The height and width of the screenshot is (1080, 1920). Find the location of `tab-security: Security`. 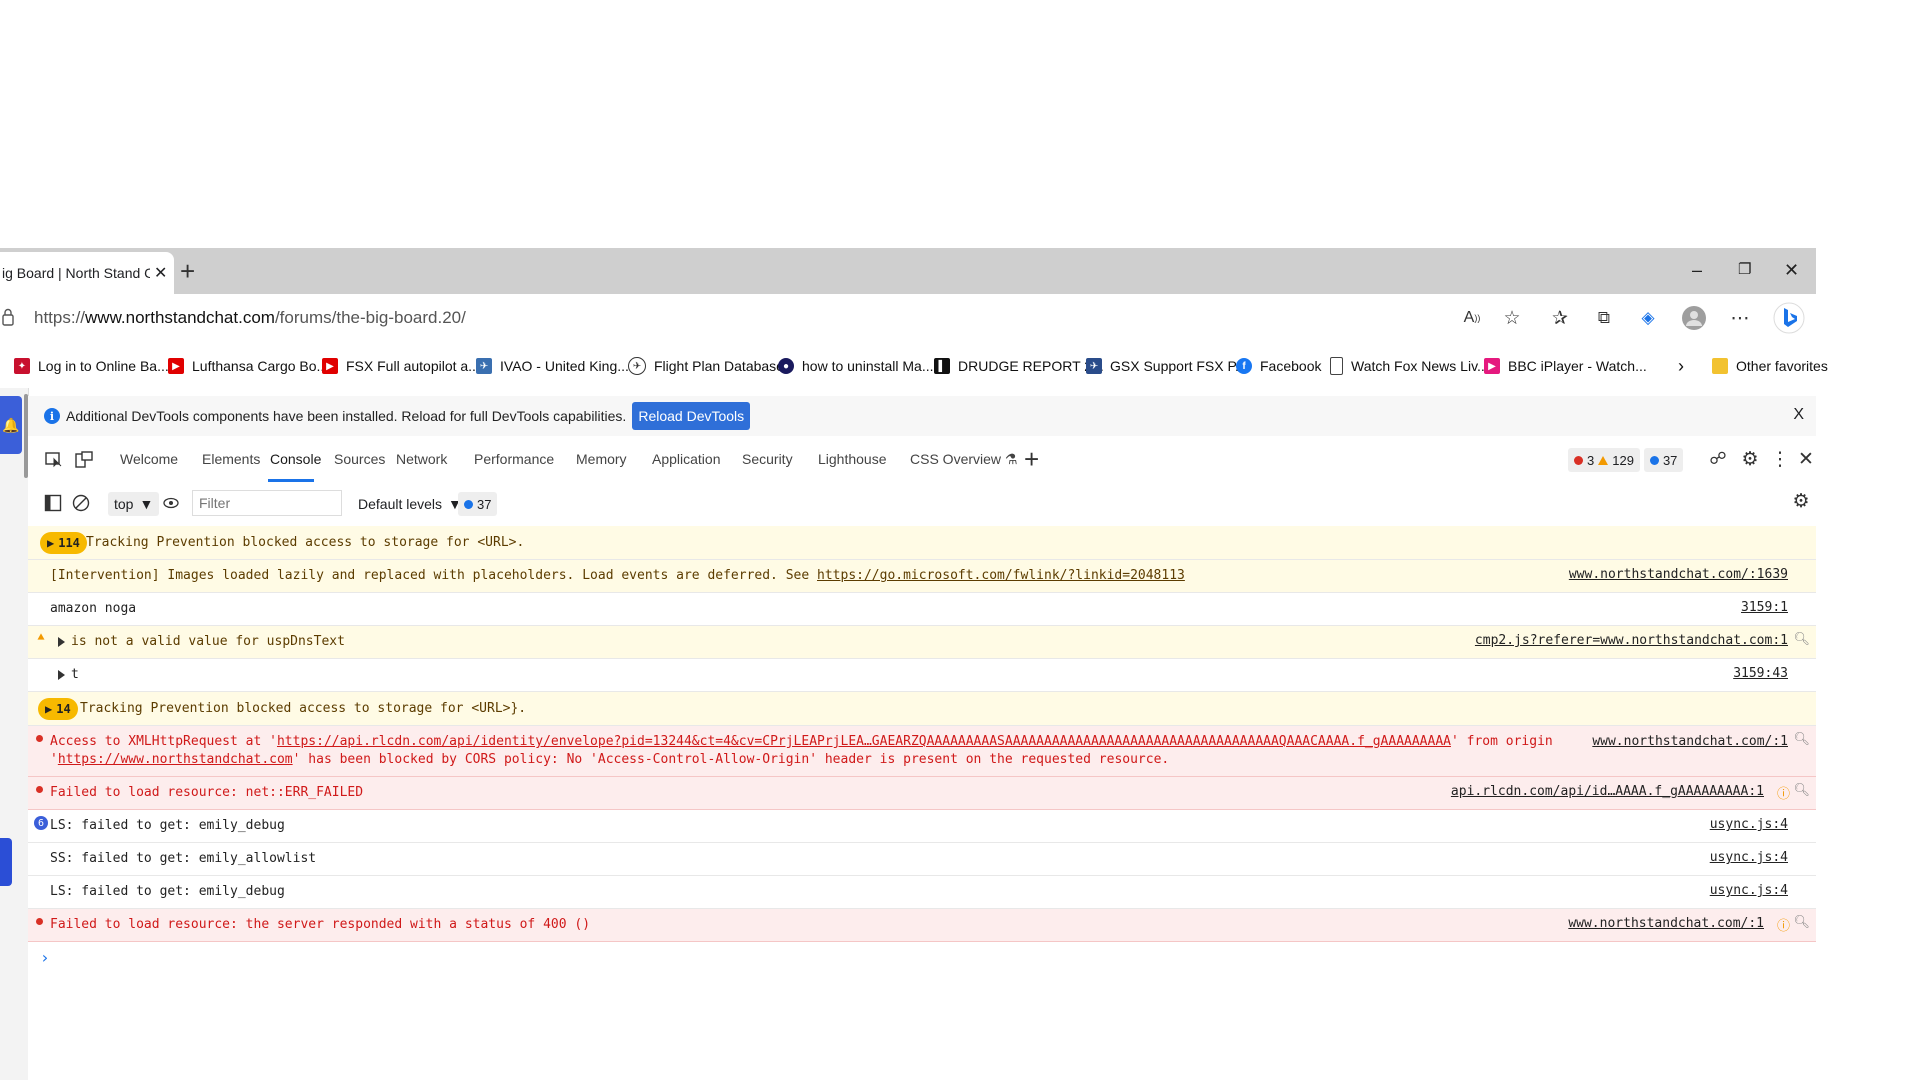

tab-security: Security is located at coordinates (767, 459).